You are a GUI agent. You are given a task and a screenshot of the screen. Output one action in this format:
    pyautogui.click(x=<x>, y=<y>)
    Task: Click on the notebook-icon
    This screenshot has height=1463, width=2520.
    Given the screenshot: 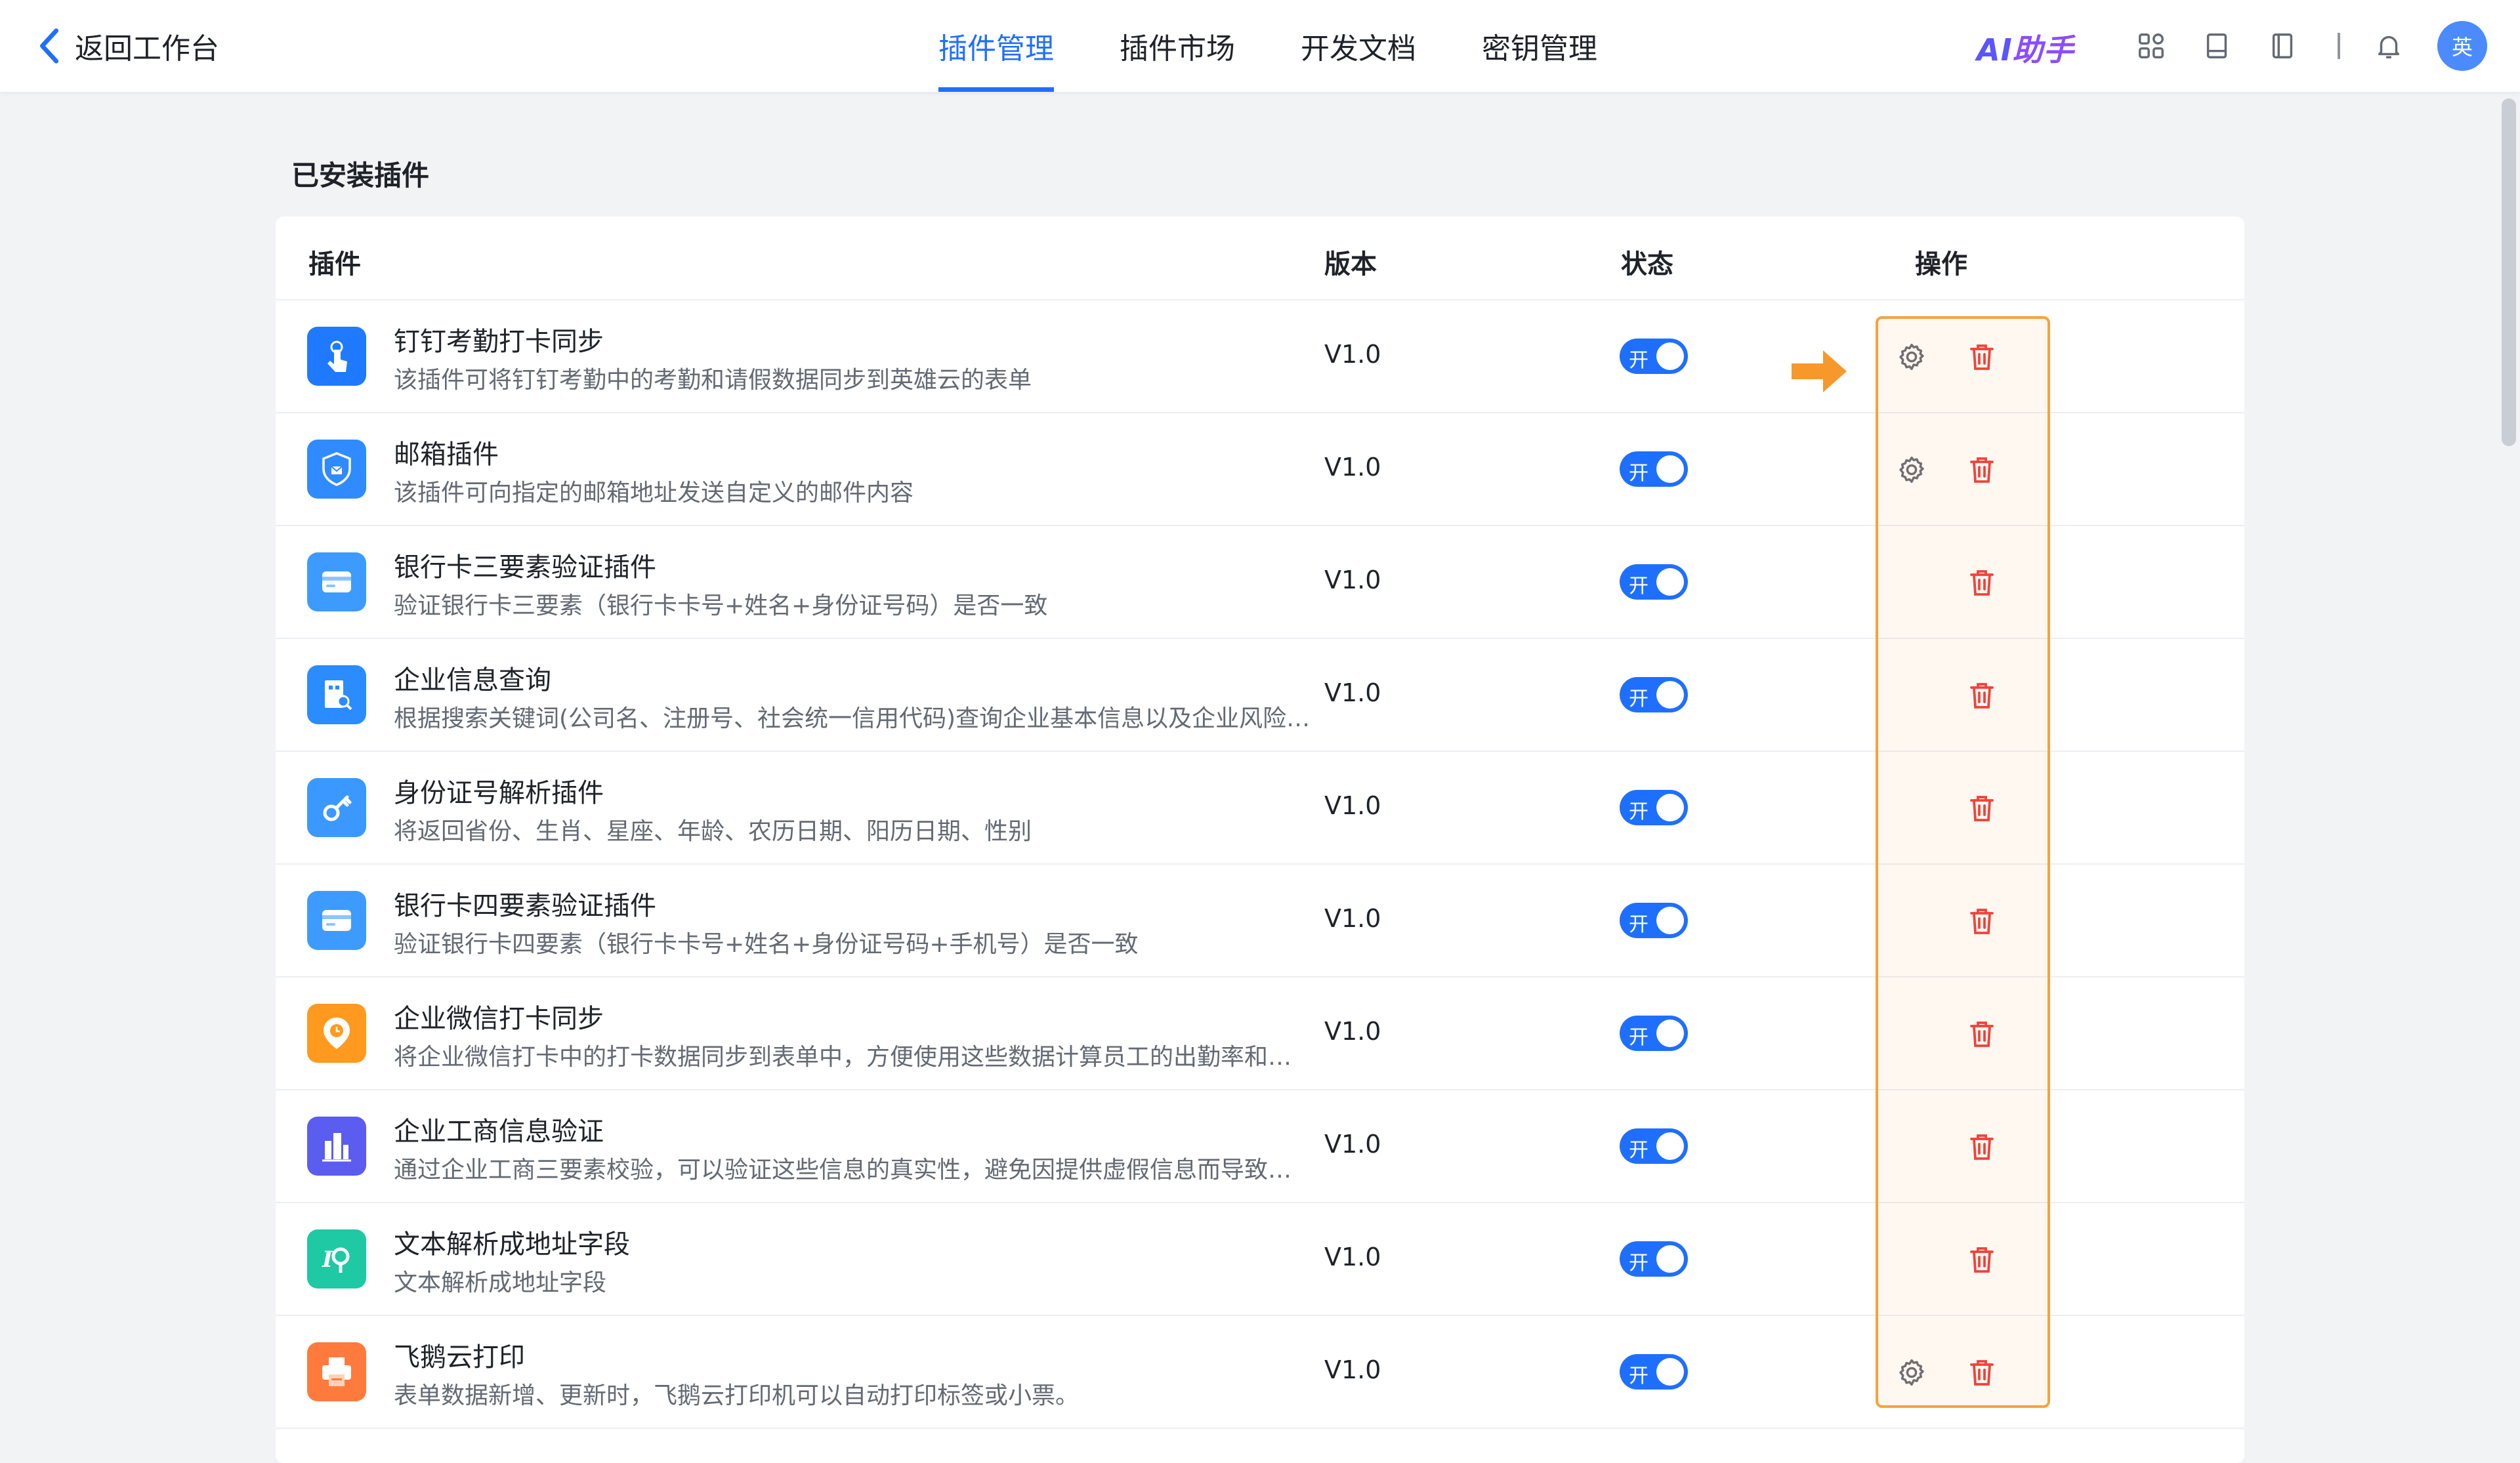 What is the action you would take?
    pyautogui.click(x=2282, y=46)
    